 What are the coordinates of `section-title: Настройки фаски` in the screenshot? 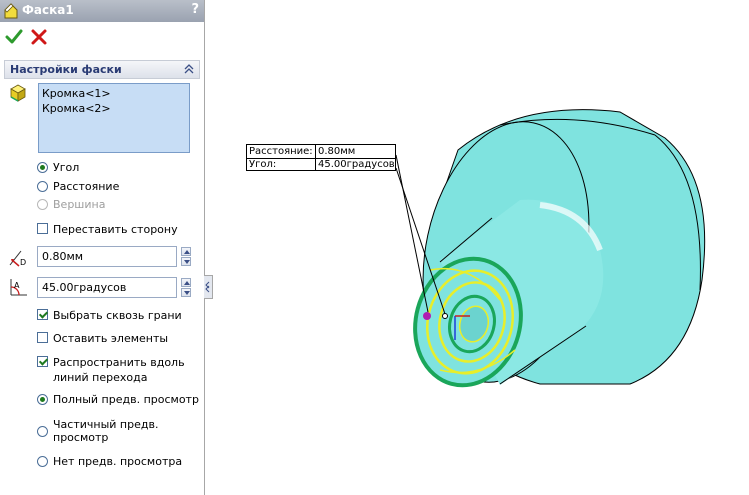 It's located at (66, 69).